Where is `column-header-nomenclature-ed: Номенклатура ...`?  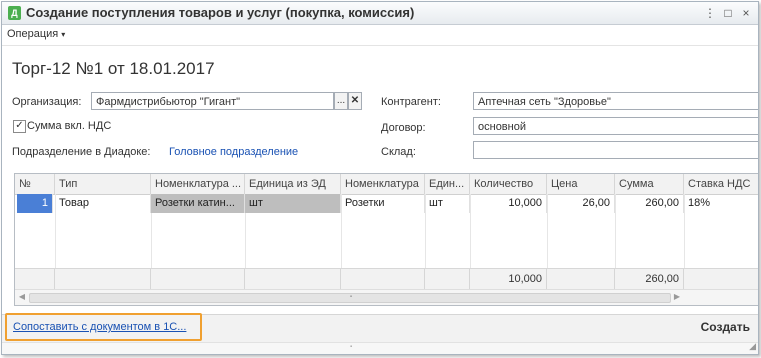 column-header-nomenclature-ed: Номенклатура ... is located at coordinates (198, 184).